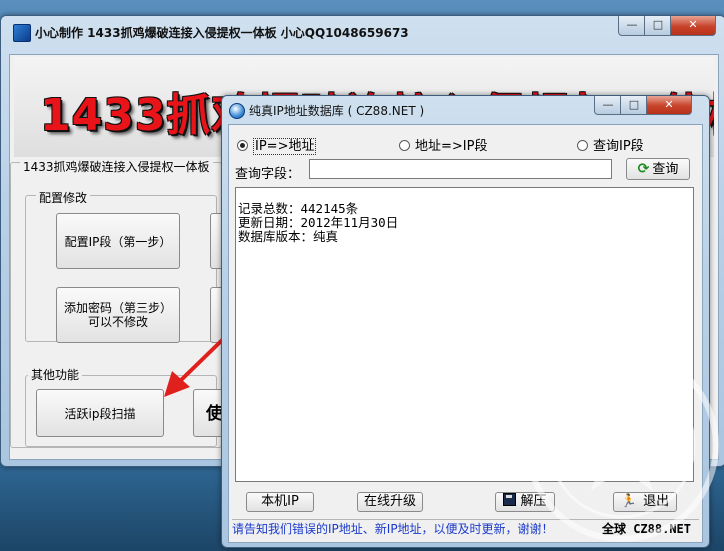 The width and height of the screenshot is (724, 551). Describe the element at coordinates (618, 146) in the screenshot. I see `radio-query-ip-range-label: 查询IP段` at that location.